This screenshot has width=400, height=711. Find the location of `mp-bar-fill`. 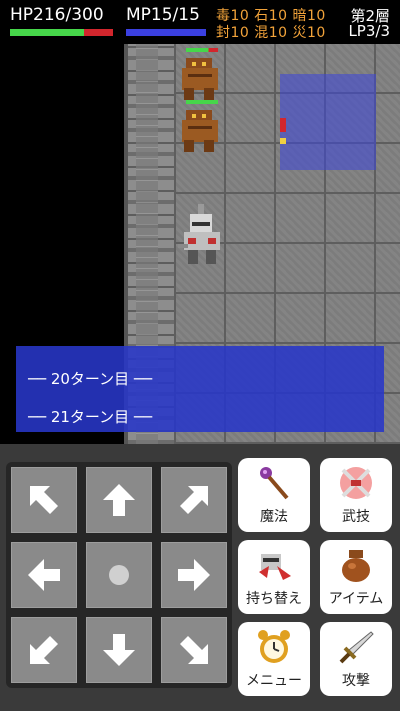

mp-bar-fill is located at coordinates (166, 32).